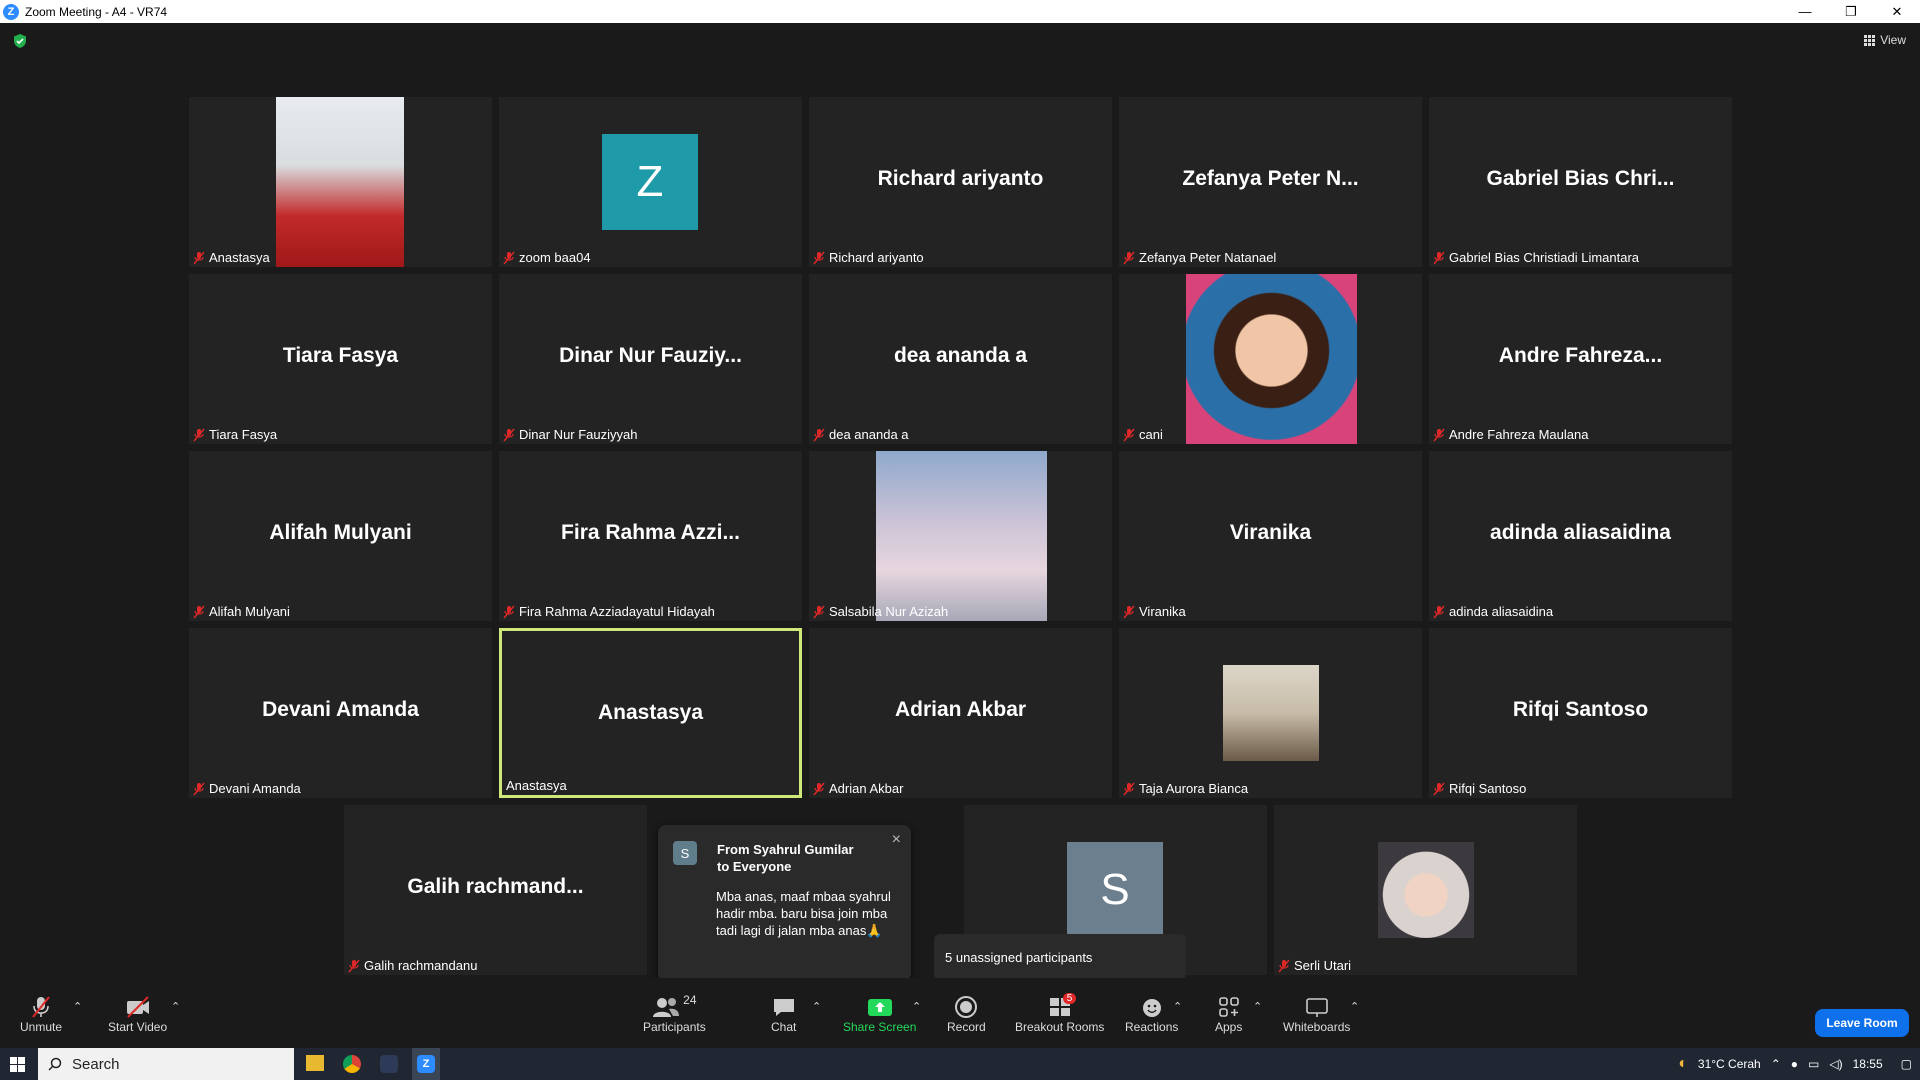  I want to click on close-window-button: ✕, so click(1897, 11).